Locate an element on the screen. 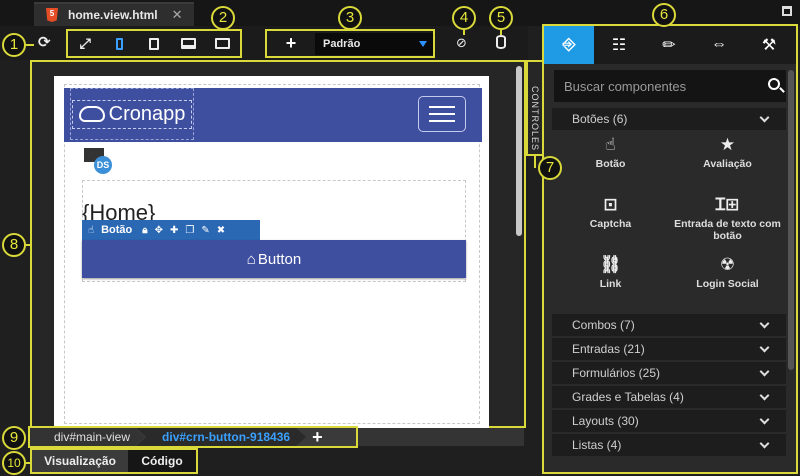 This screenshot has width=800, height=476. logo-container: Cronapp is located at coordinates (132, 114).